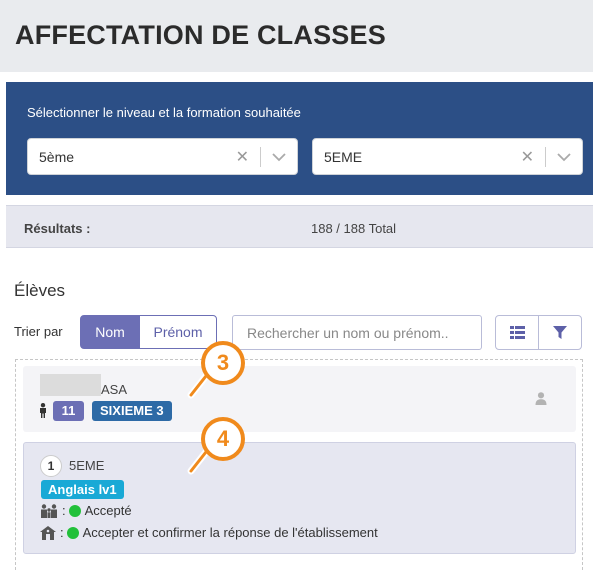 The height and width of the screenshot is (570, 593). What do you see at coordinates (447, 156) in the screenshot?
I see `formation-select: 5EME ✕` at bounding box center [447, 156].